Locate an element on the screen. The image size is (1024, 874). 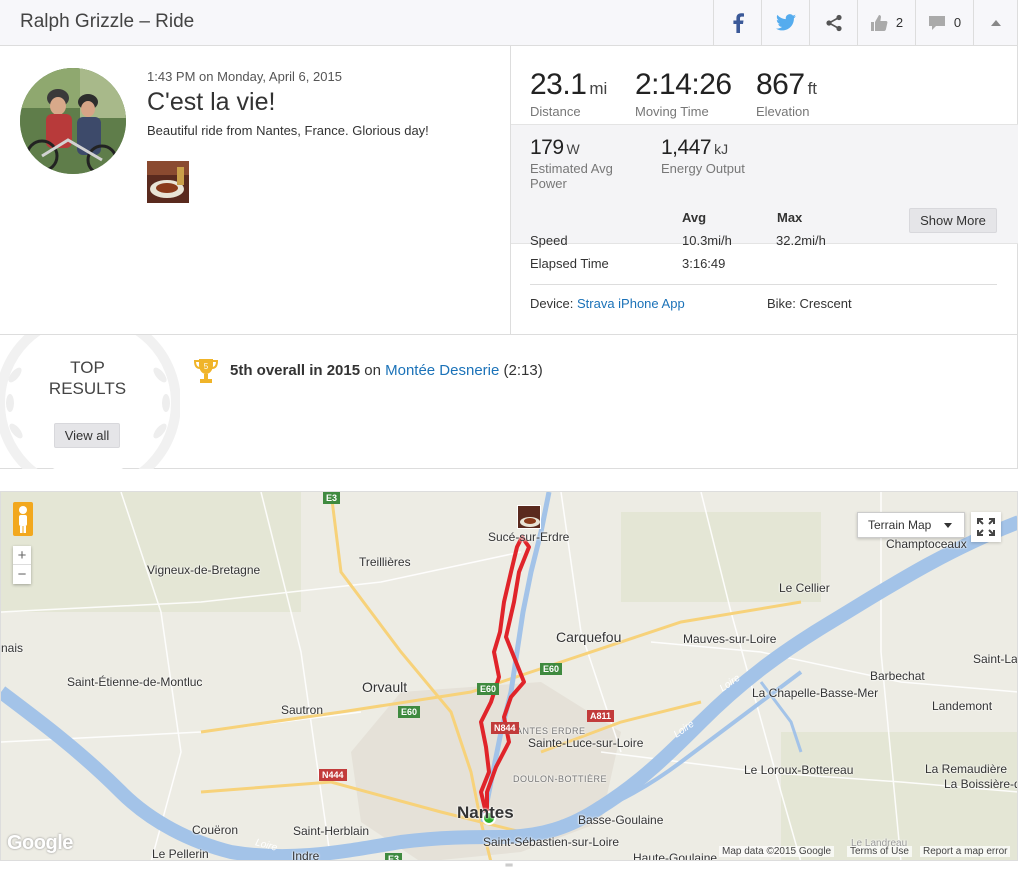
map-label: Le Pellerin is located at coordinates (180, 854).